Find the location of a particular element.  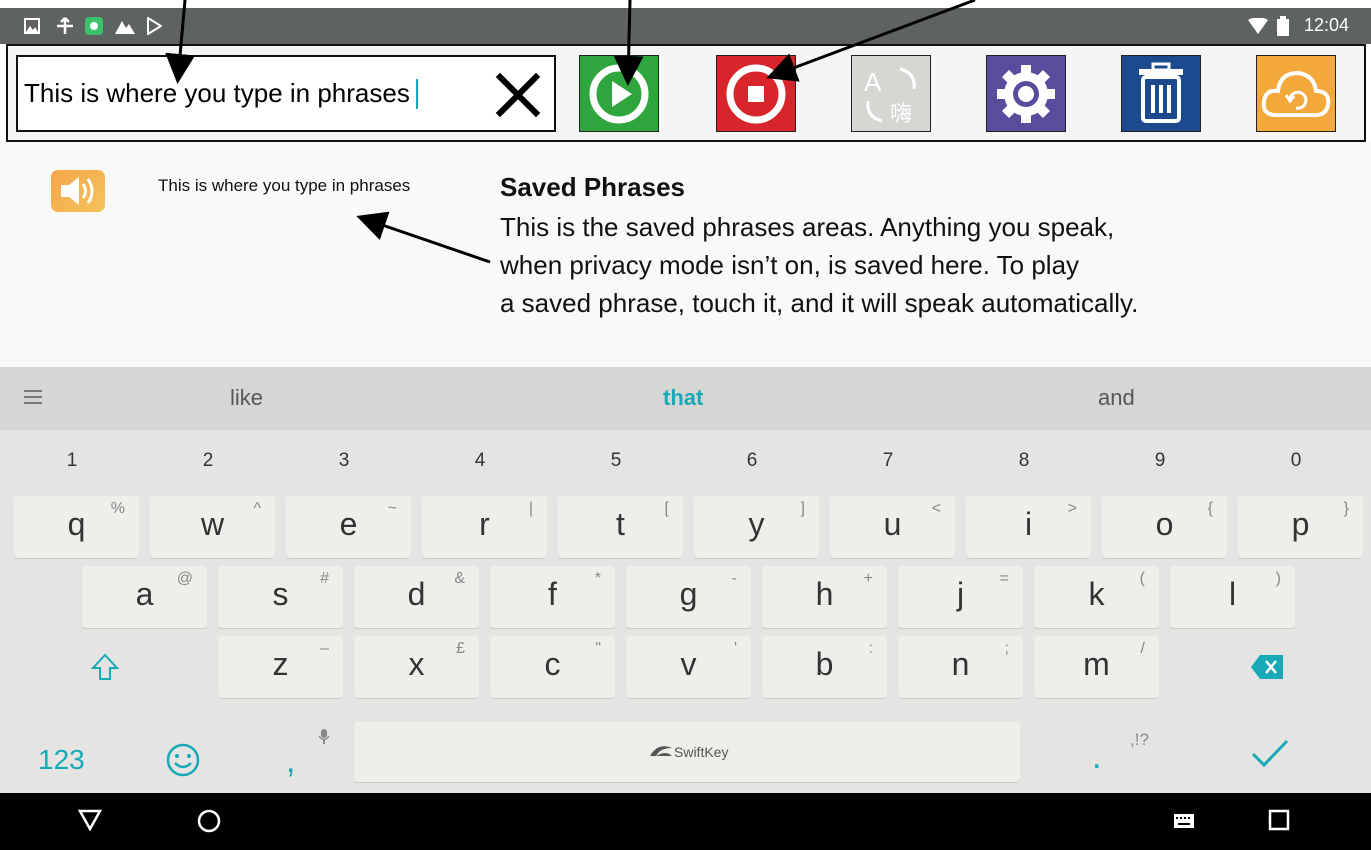

number-key-0: 0 is located at coordinates (1296, 461).